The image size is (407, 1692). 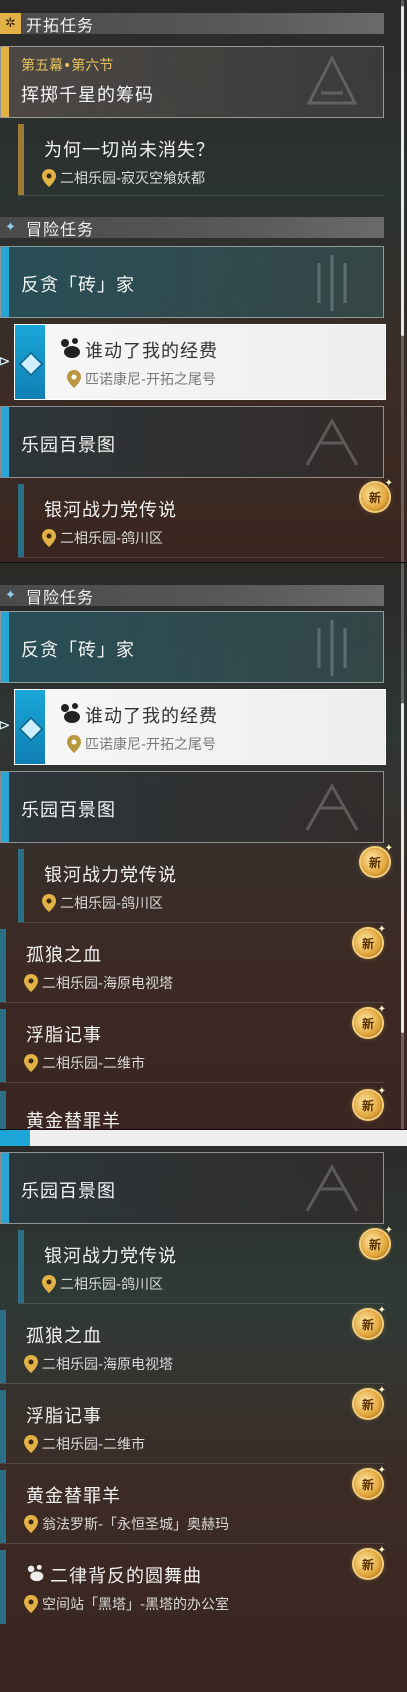 I want to click on quest-sub-card: 为何一切尚未消失？ 二相乐园-寂灭空飨妖都, so click(x=201, y=160).